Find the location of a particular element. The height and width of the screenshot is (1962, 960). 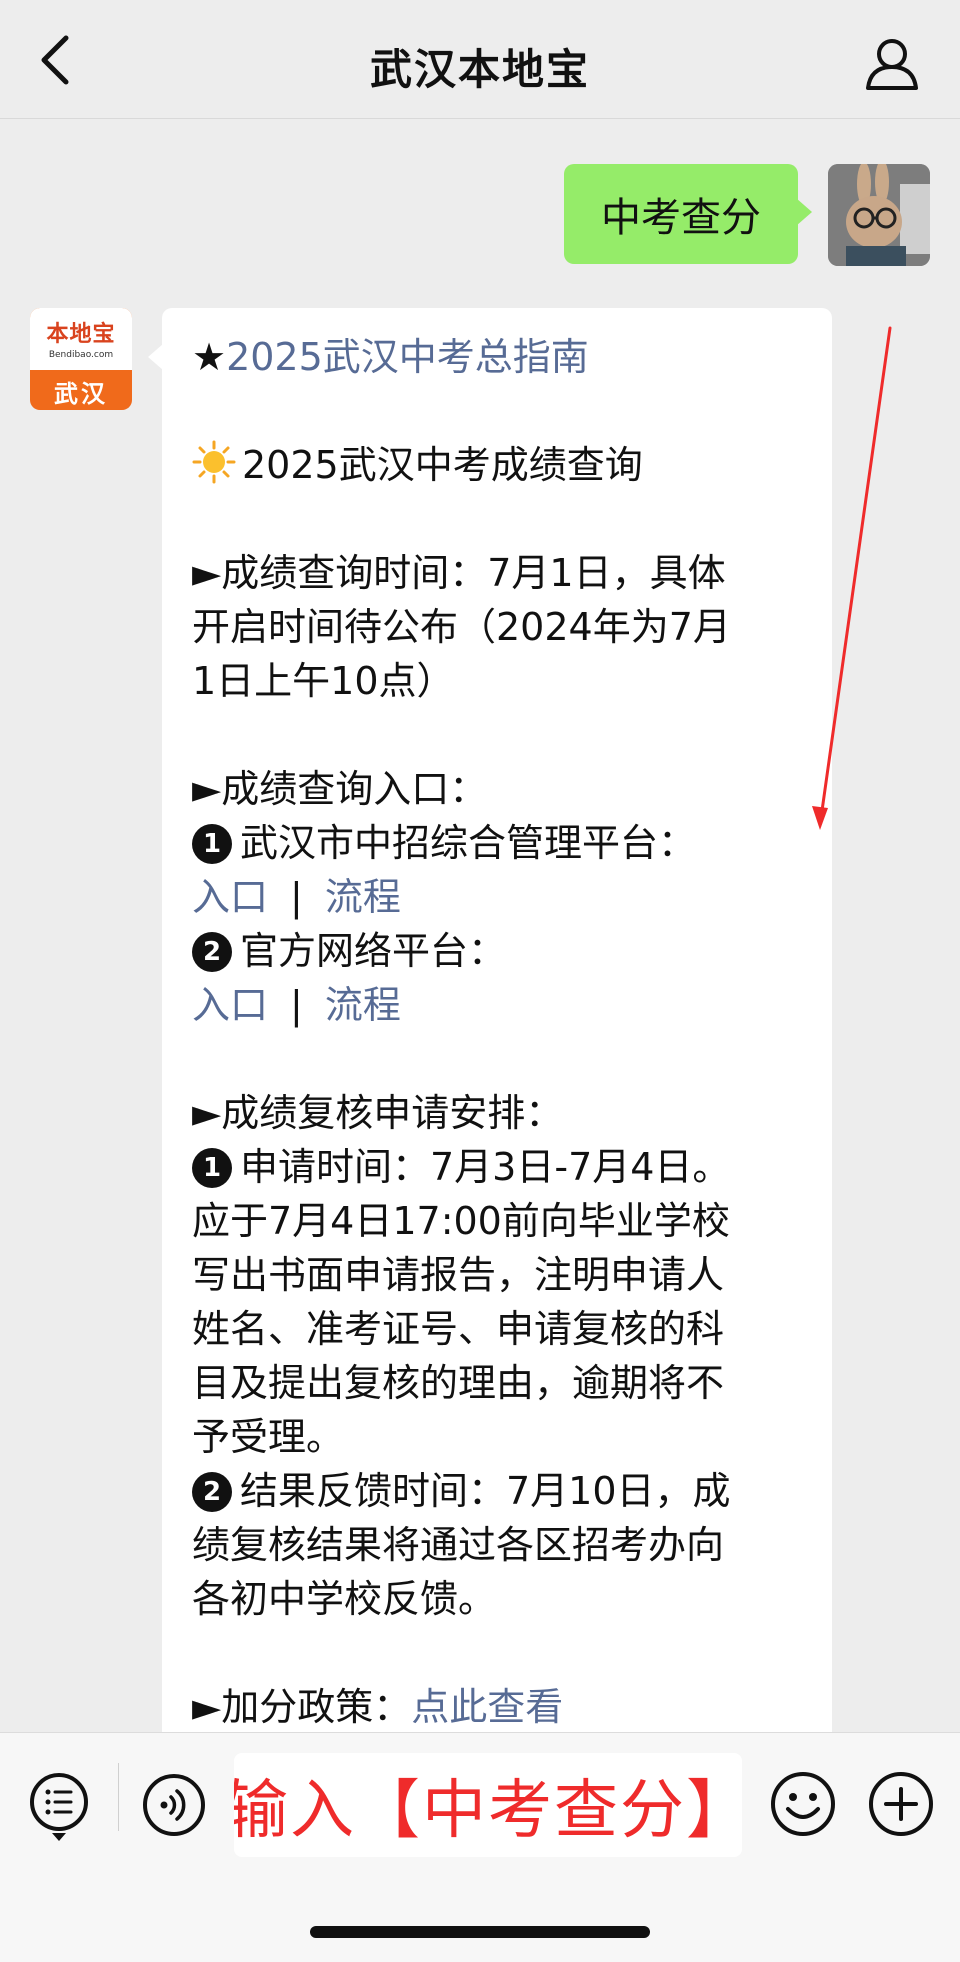

account-avatar: 本地宝 Bendibao.com 武汉 is located at coordinates (81, 359).